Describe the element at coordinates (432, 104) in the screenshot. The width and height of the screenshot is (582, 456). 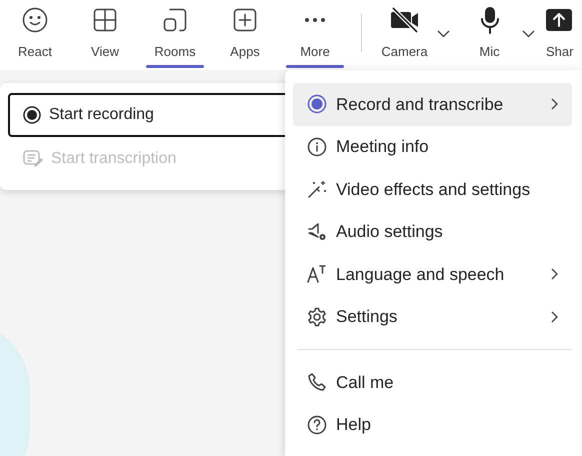
I see `menu-item: Record and transcribe` at that location.